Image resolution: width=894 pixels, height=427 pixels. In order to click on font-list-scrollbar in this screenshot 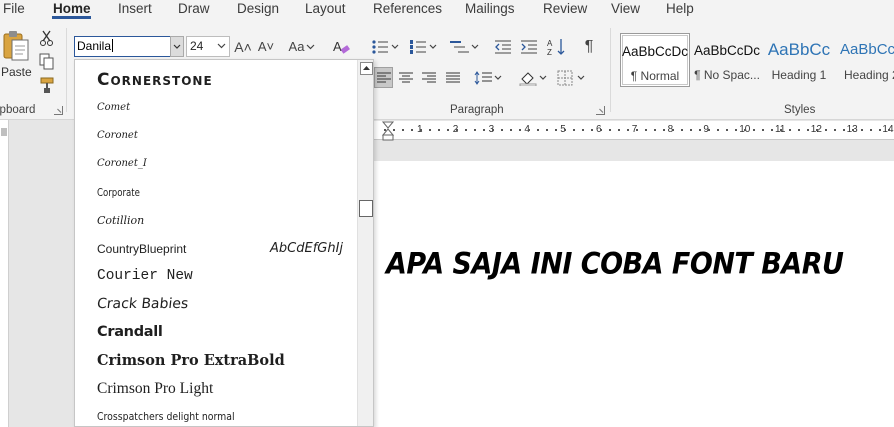, I will do `click(365, 243)`.